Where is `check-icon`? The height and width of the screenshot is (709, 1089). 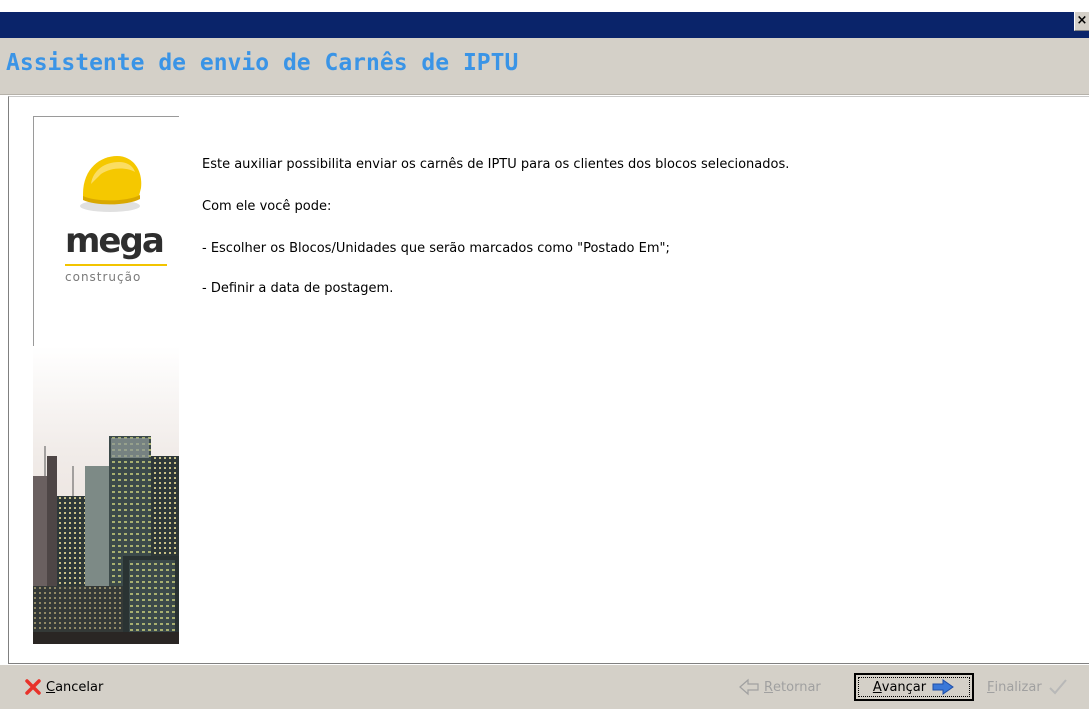
check-icon is located at coordinates (1057, 687).